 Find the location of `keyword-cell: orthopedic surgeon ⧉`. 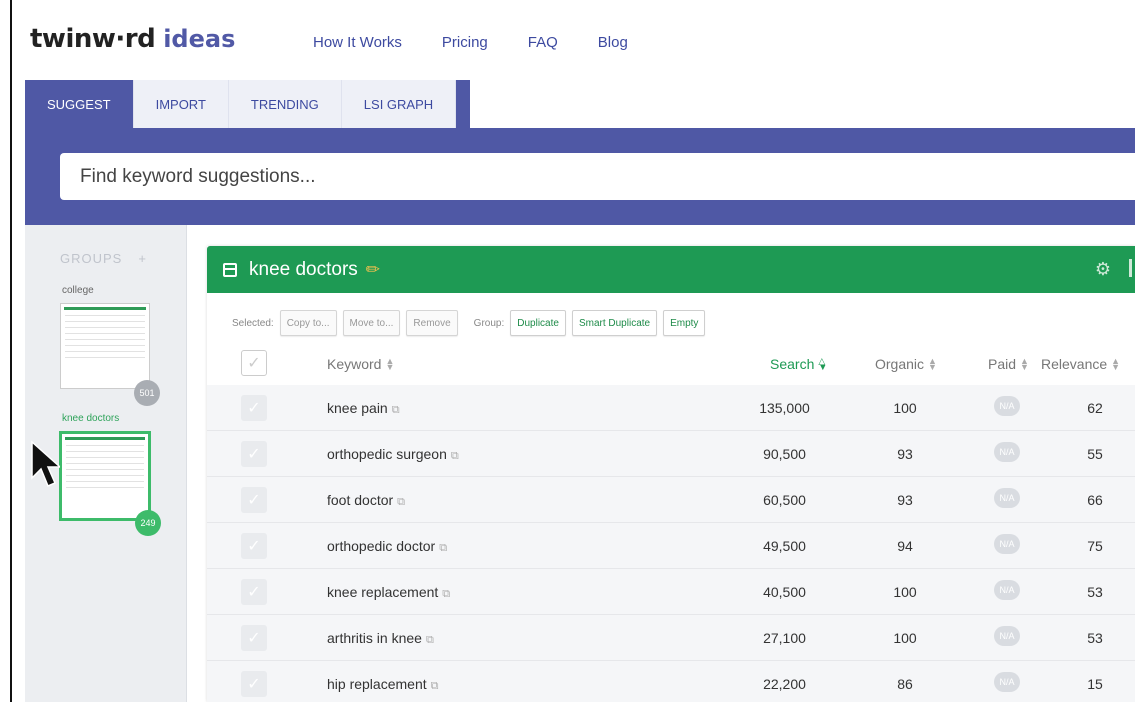

keyword-cell: orthopedic surgeon ⧉ is located at coordinates (393, 454).